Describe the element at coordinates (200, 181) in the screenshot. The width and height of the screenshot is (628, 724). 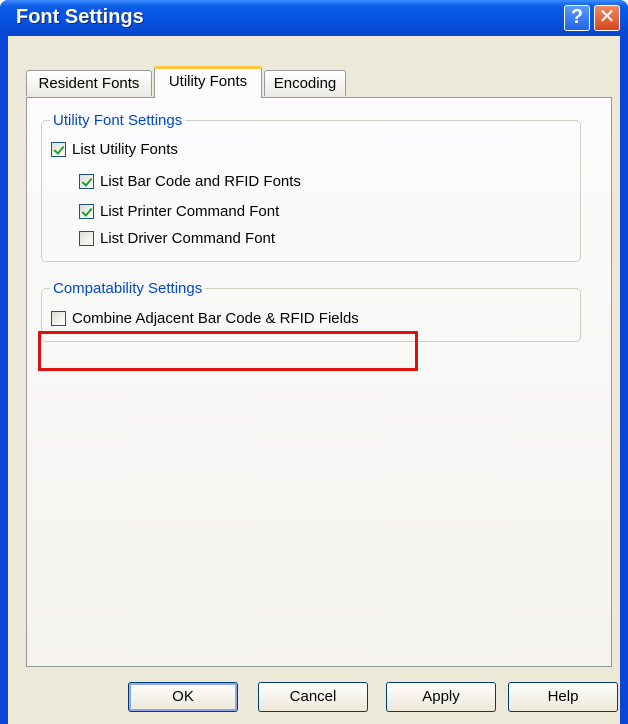
I see `list-bar-code-rfid-fonts-label: List Bar Code and RFID Fonts` at that location.